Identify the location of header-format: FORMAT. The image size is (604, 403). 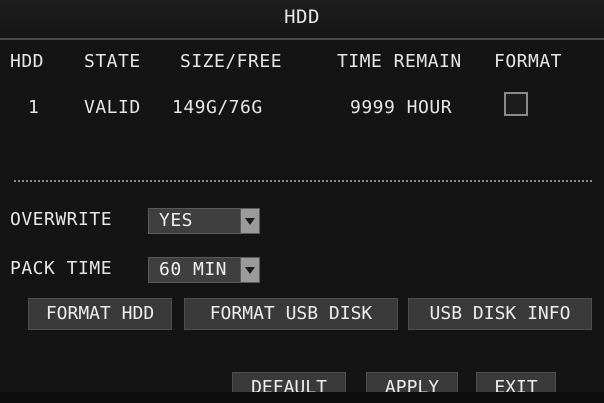
(528, 61).